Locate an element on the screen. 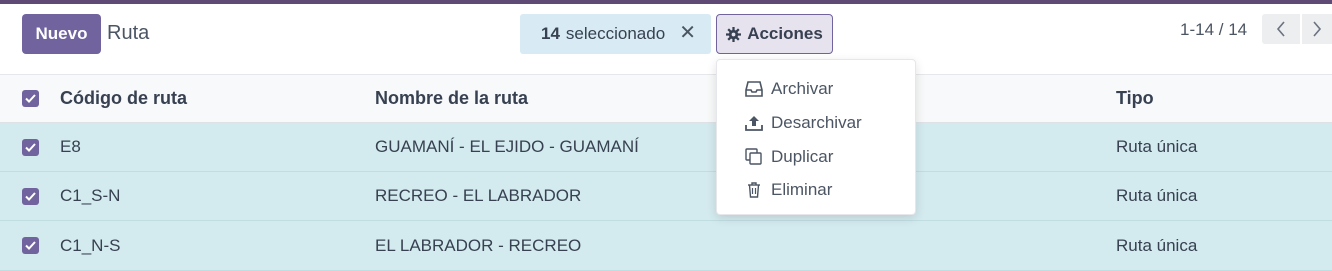 The height and width of the screenshot is (271, 1332). selected-label: seleccionado is located at coordinates (615, 33).